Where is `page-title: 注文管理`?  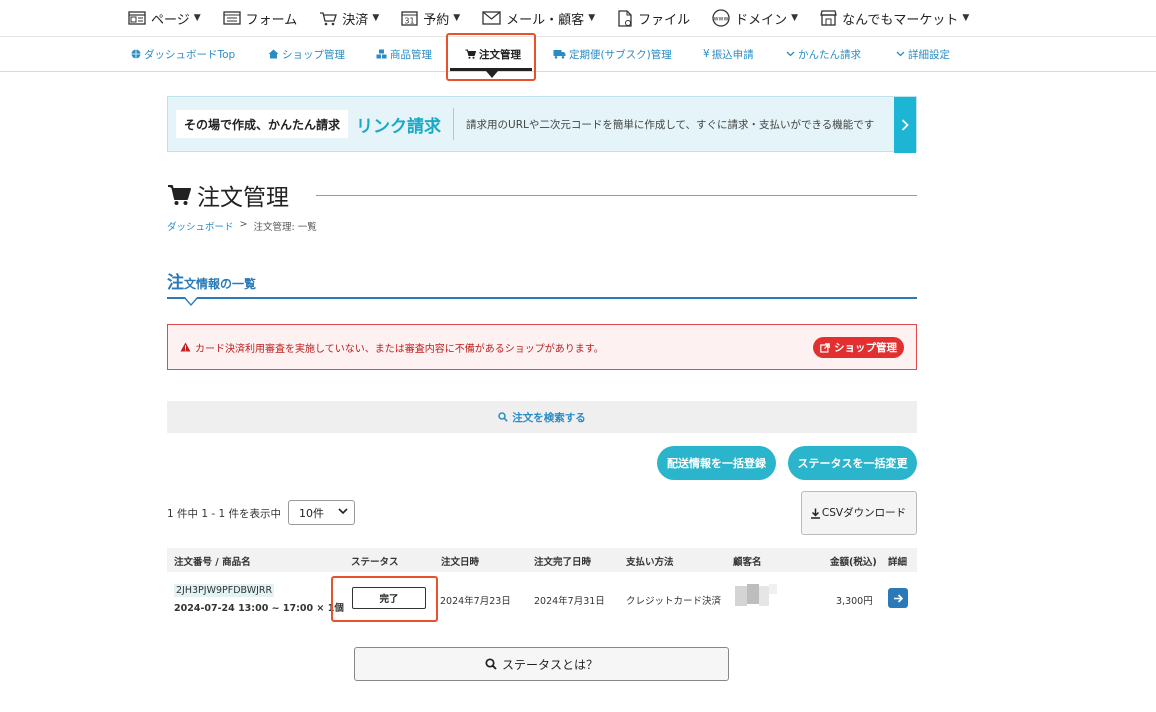
page-title: 注文管理 is located at coordinates (228, 195).